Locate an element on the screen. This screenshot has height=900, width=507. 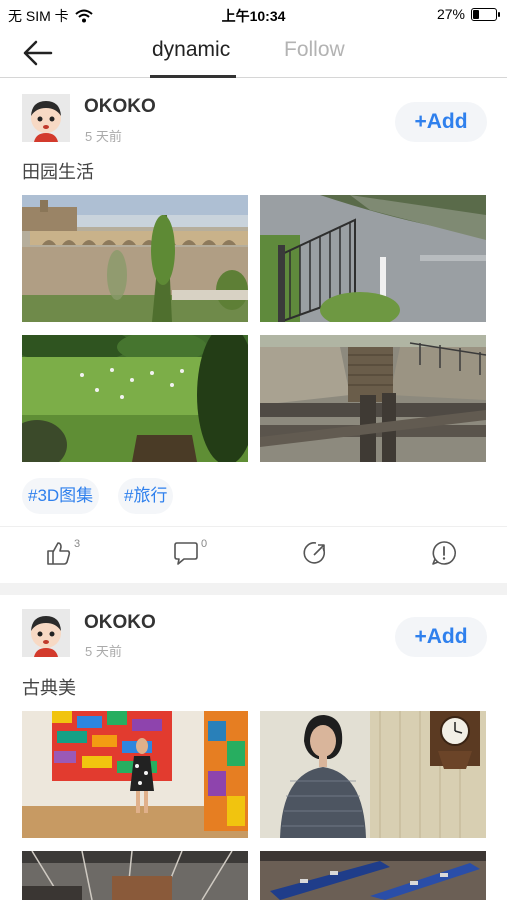
photo-art-gallery is located at coordinates (135, 774).